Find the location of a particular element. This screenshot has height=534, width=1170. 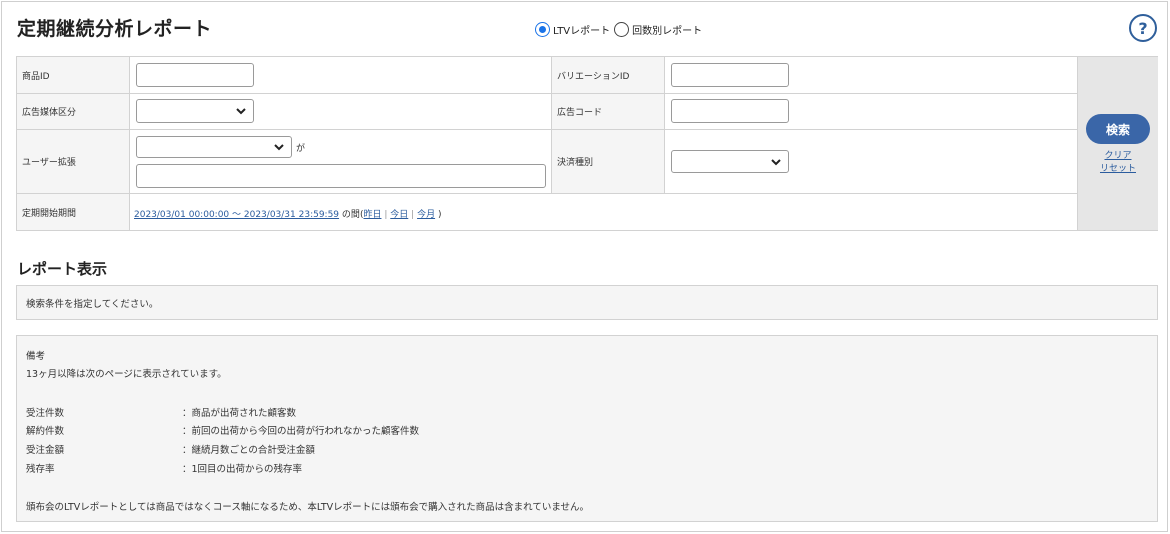

definition-desc: ：1回目の出荷からの残存率 is located at coordinates (242, 469).